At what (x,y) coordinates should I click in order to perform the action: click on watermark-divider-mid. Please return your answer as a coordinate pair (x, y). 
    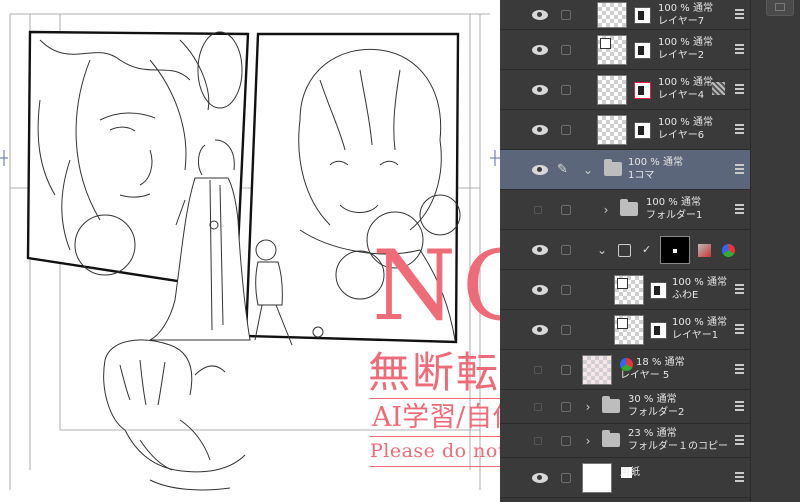
    Looking at the image, I should click on (435, 436).